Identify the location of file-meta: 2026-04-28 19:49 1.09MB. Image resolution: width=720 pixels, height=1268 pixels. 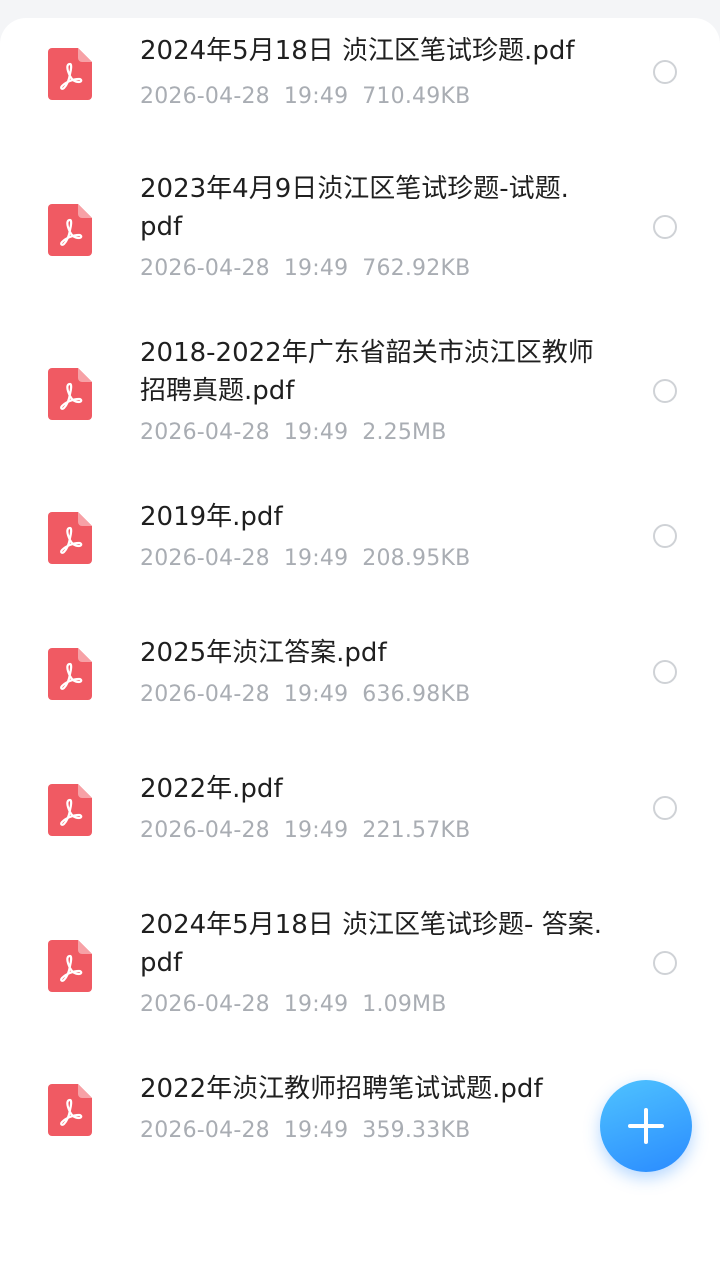
(300, 1004).